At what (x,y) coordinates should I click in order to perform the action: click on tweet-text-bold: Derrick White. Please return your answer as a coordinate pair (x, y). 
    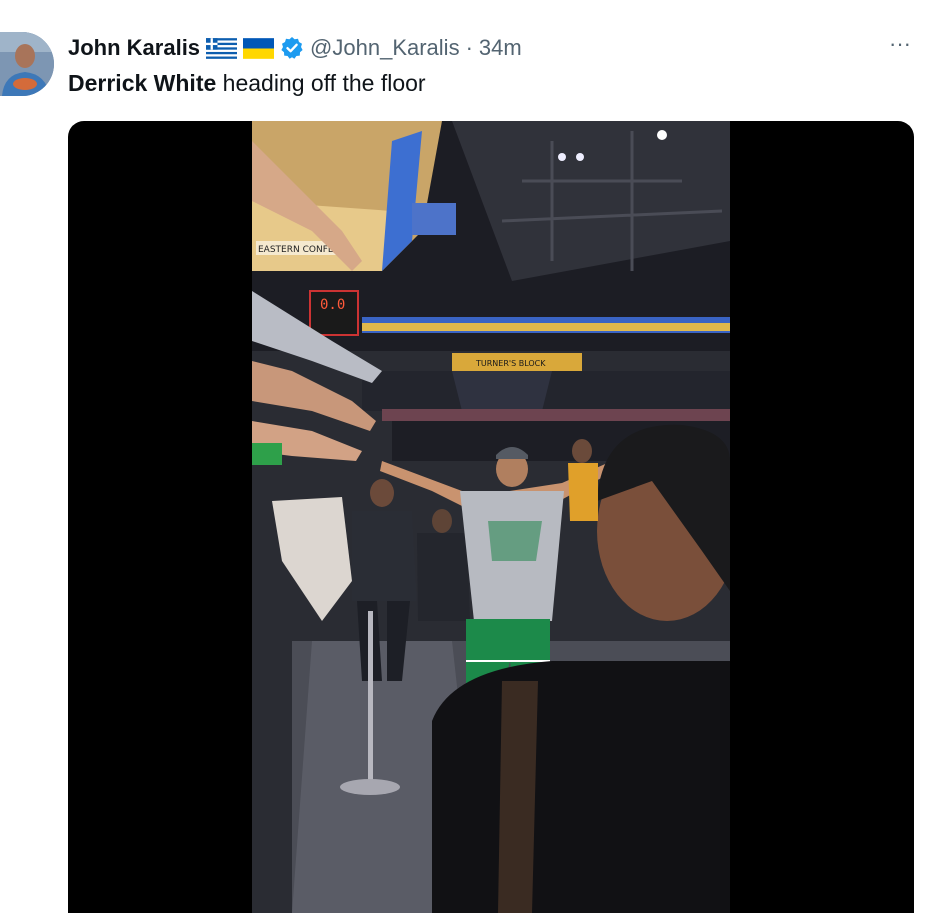
    Looking at the image, I should click on (142, 83).